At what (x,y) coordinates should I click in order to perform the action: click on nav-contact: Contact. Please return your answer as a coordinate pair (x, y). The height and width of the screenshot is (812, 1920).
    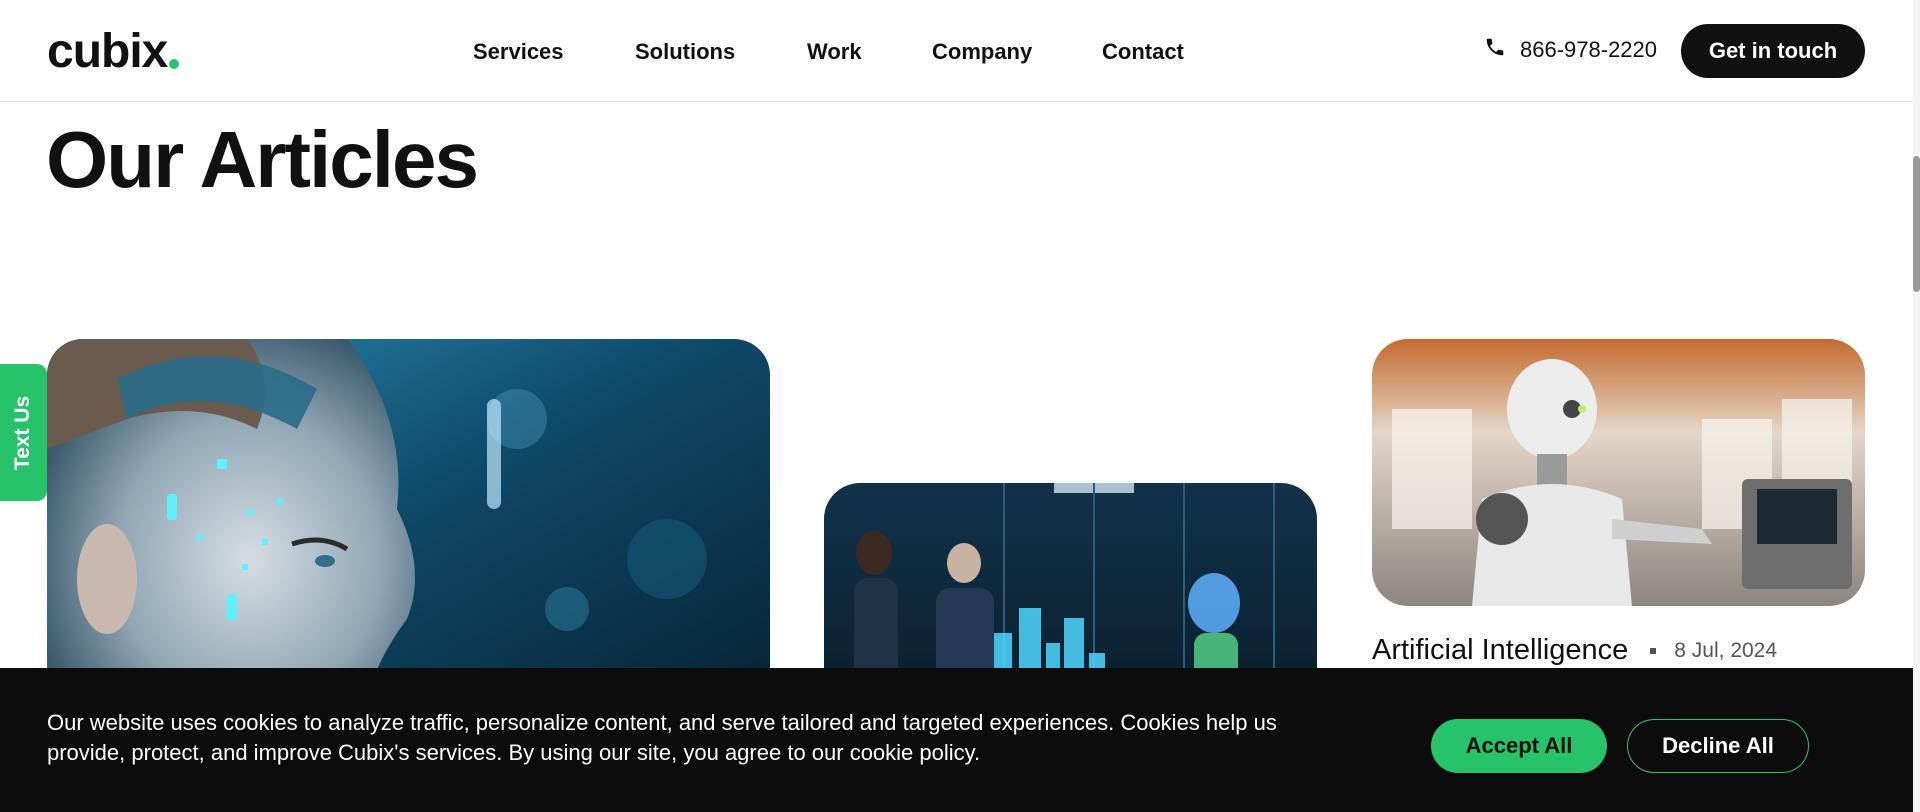
    Looking at the image, I should click on (1143, 52).